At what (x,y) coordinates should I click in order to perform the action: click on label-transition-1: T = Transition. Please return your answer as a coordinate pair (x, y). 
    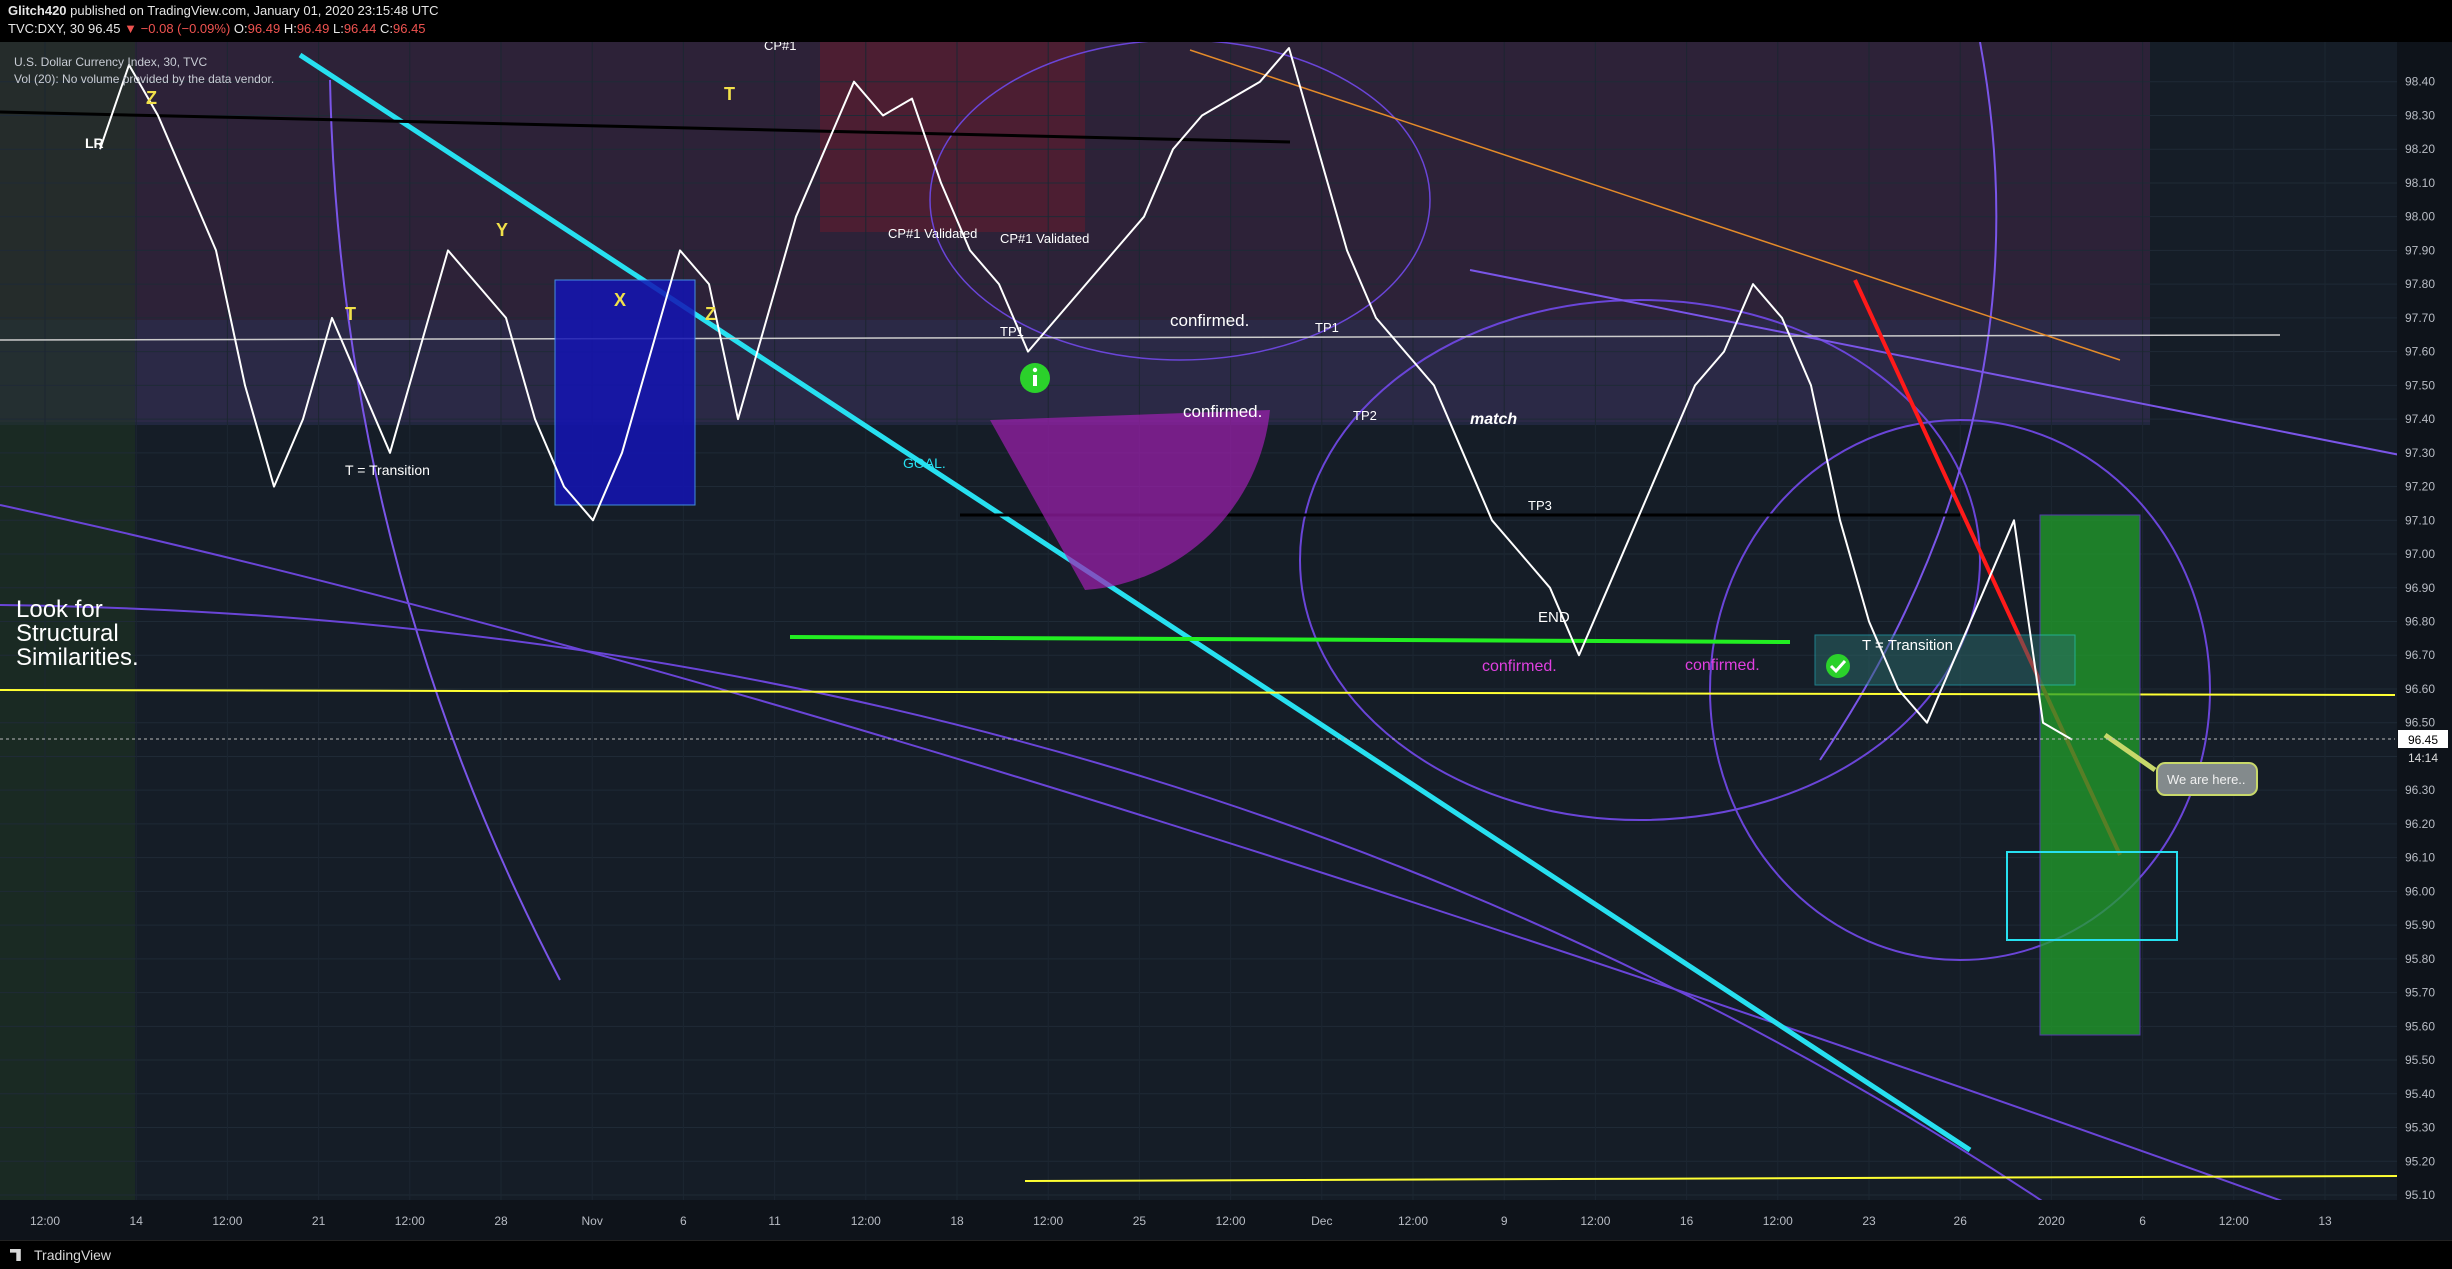
    Looking at the image, I should click on (387, 470).